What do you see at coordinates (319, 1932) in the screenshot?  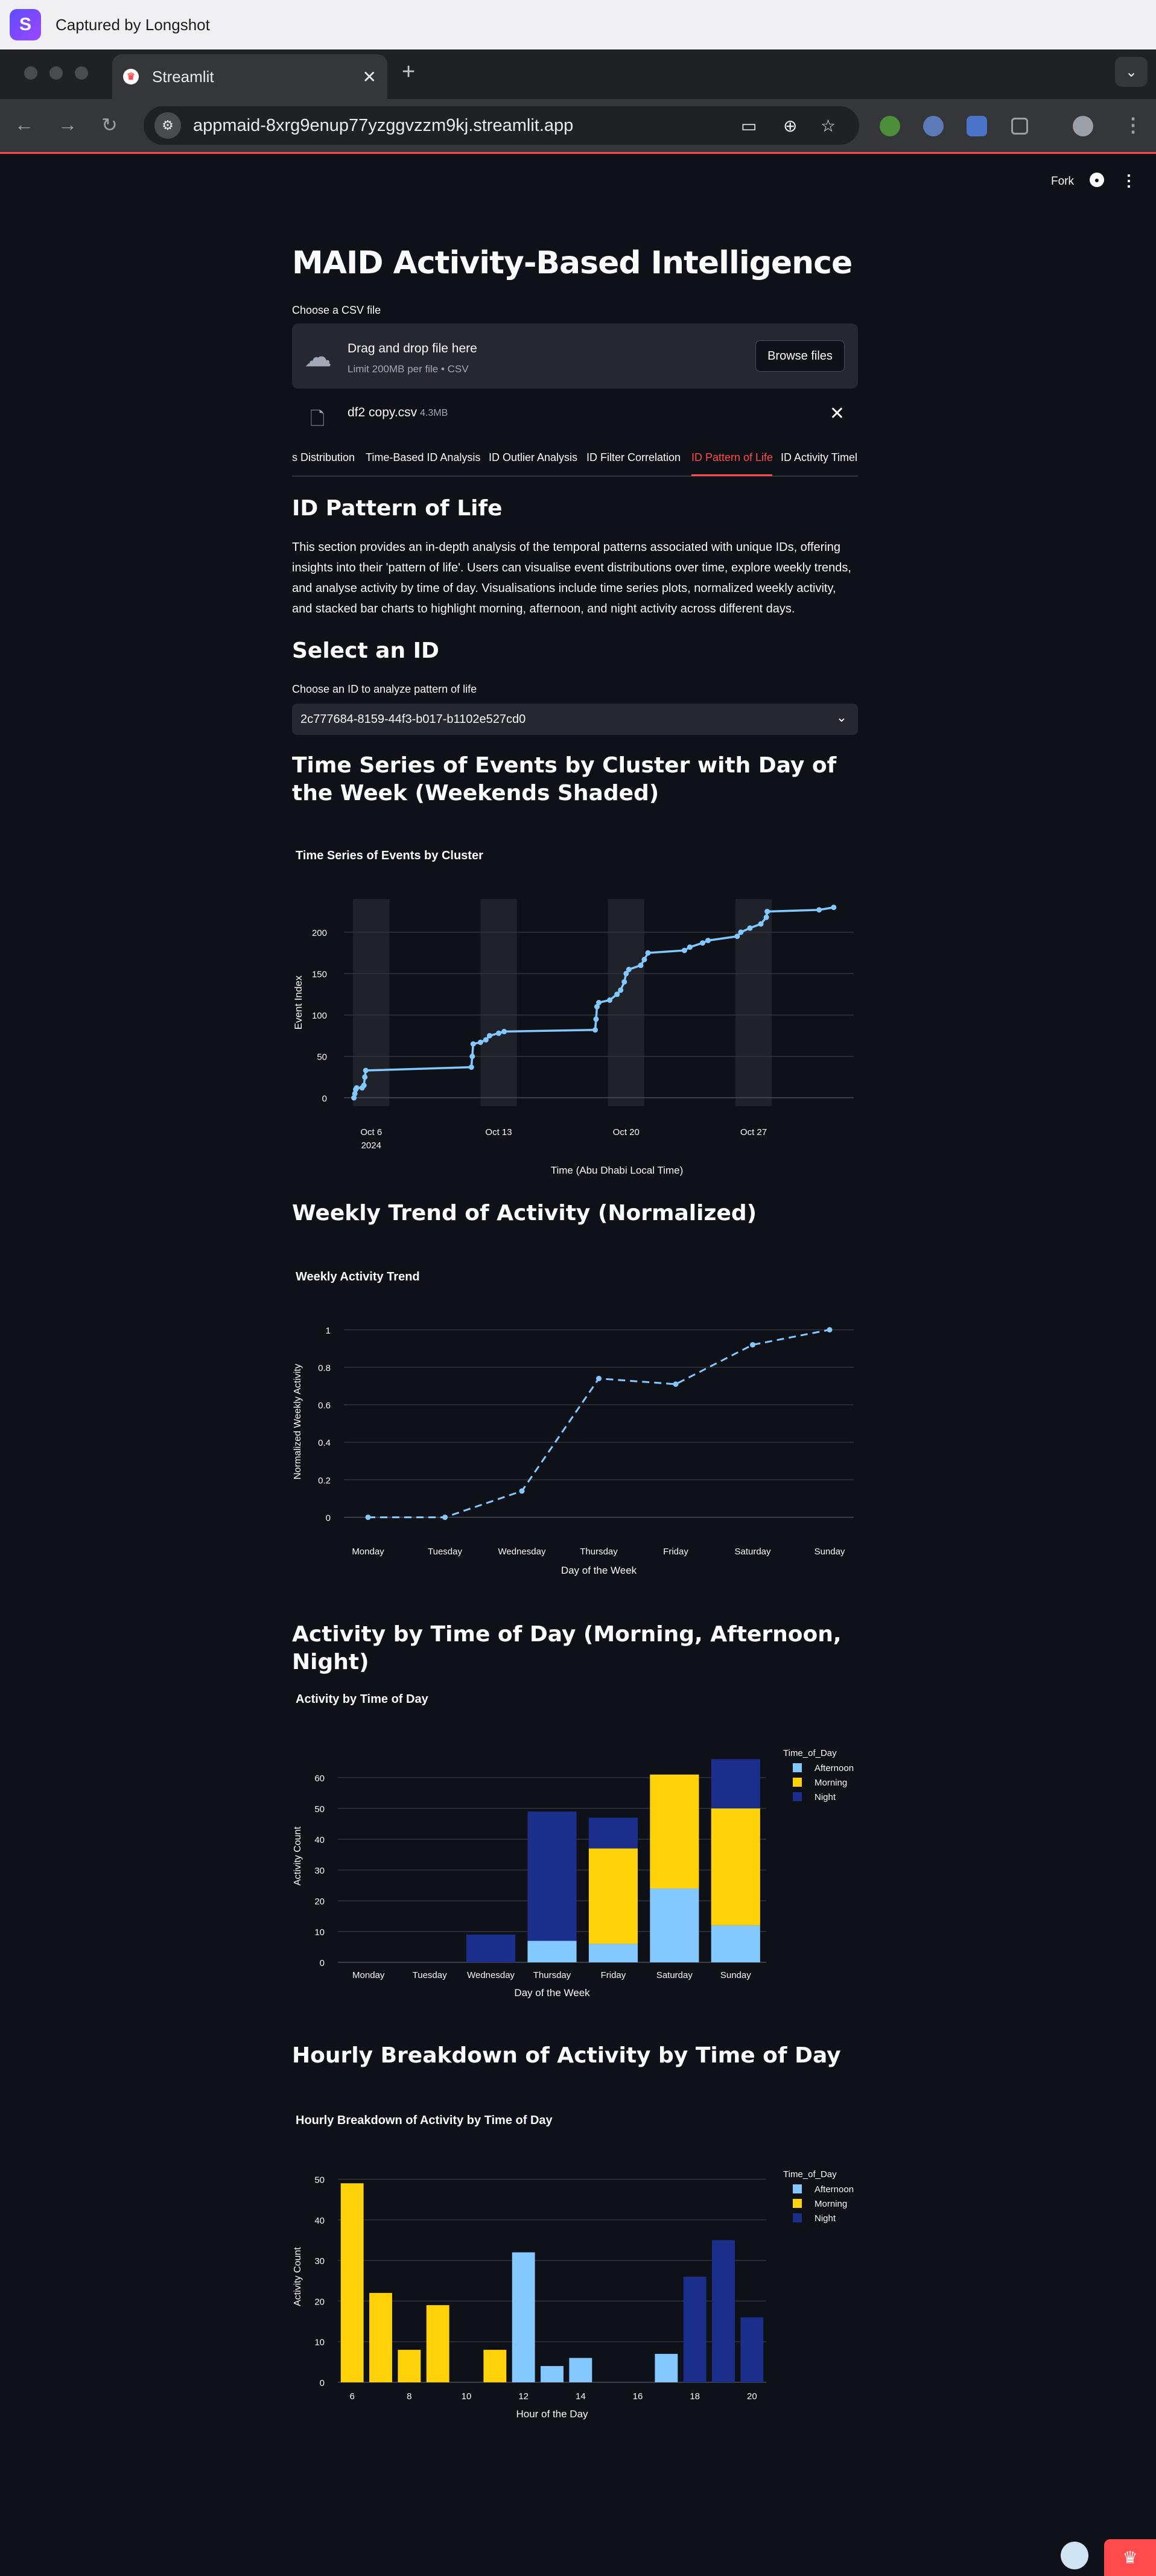 I see `y-tick-label: 10` at bounding box center [319, 1932].